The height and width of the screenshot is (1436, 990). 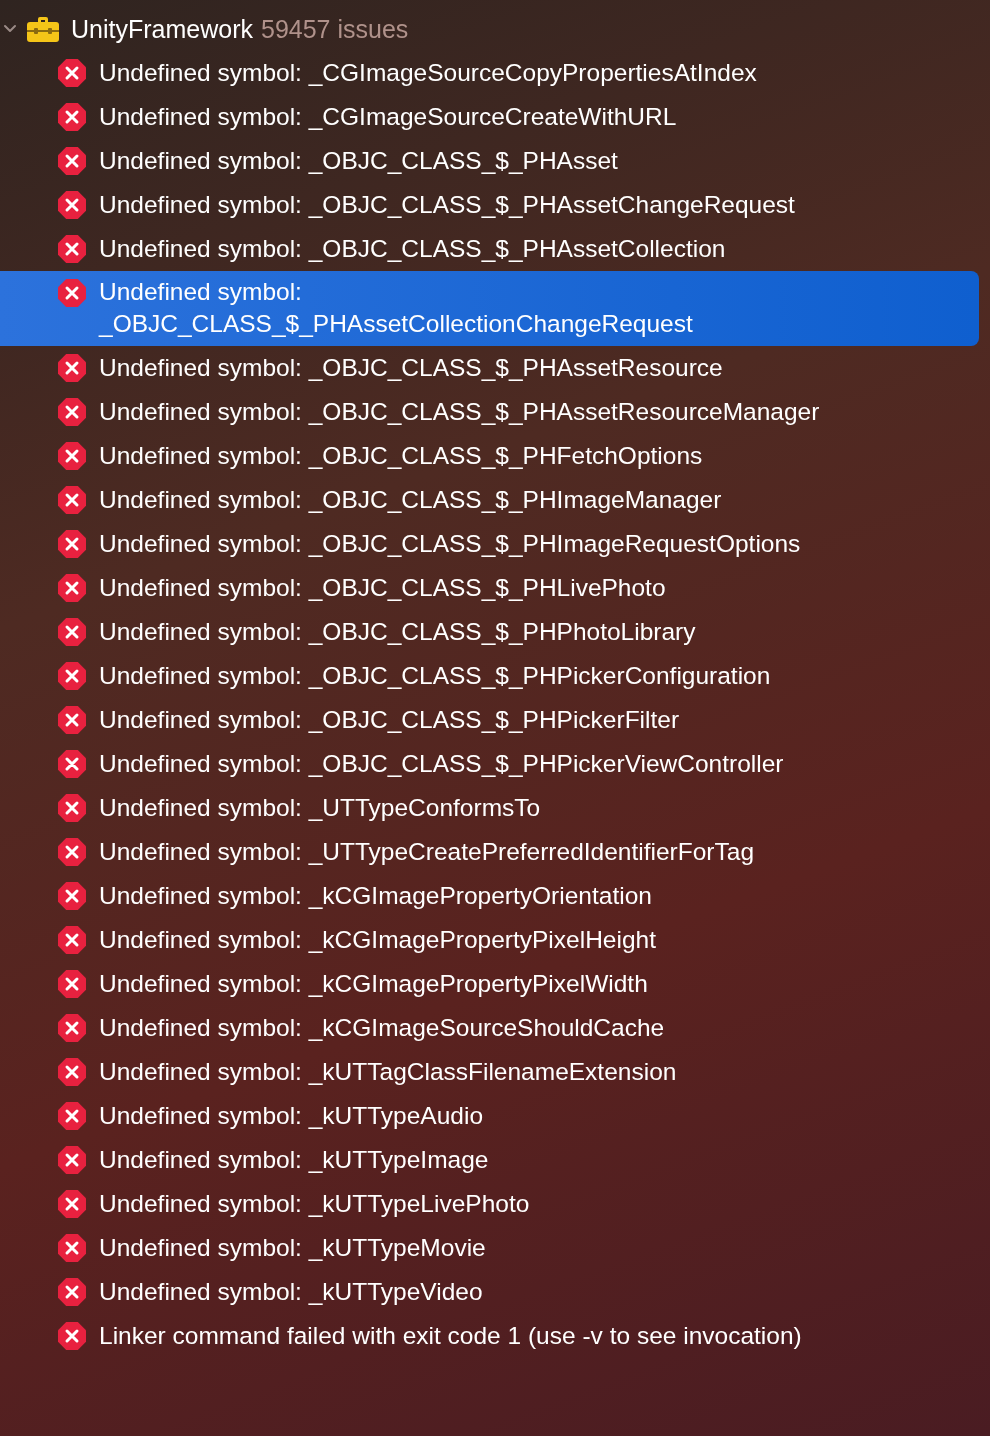 What do you see at coordinates (335, 29) in the screenshot?
I see `issue-count: 59457 issues` at bounding box center [335, 29].